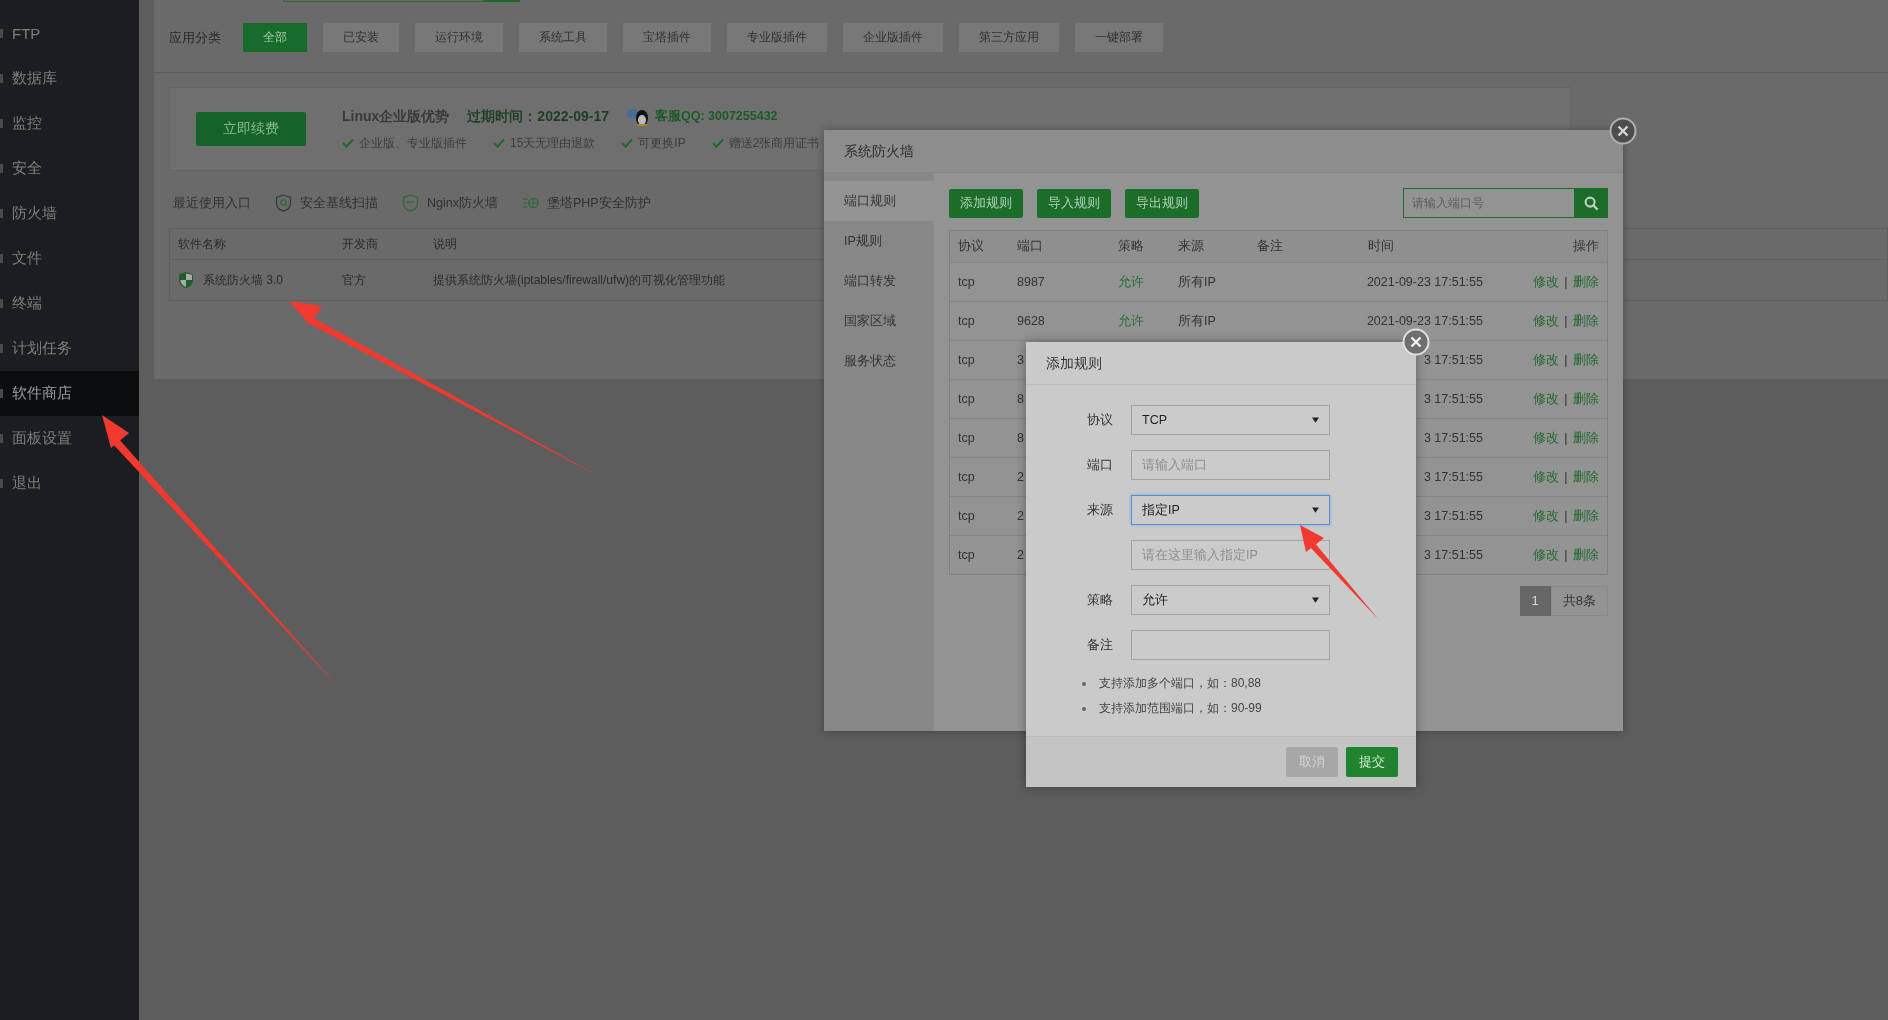 Image resolution: width=1888 pixels, height=1020 pixels. What do you see at coordinates (879, 321) in the screenshot?
I see `tab: 国家区域` at bounding box center [879, 321].